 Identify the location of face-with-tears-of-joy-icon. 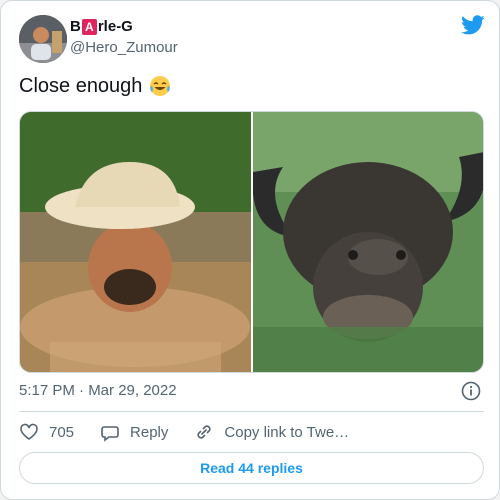
(160, 86).